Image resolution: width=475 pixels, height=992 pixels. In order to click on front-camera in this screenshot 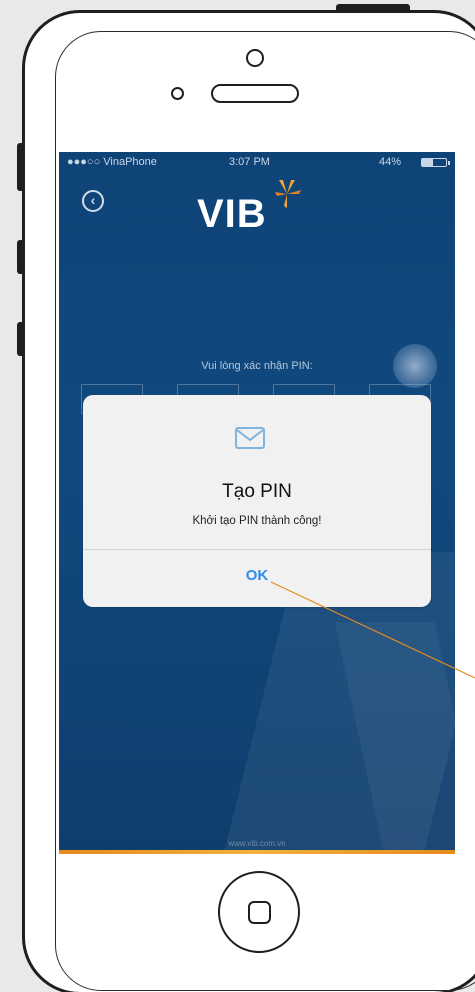, I will do `click(255, 58)`.